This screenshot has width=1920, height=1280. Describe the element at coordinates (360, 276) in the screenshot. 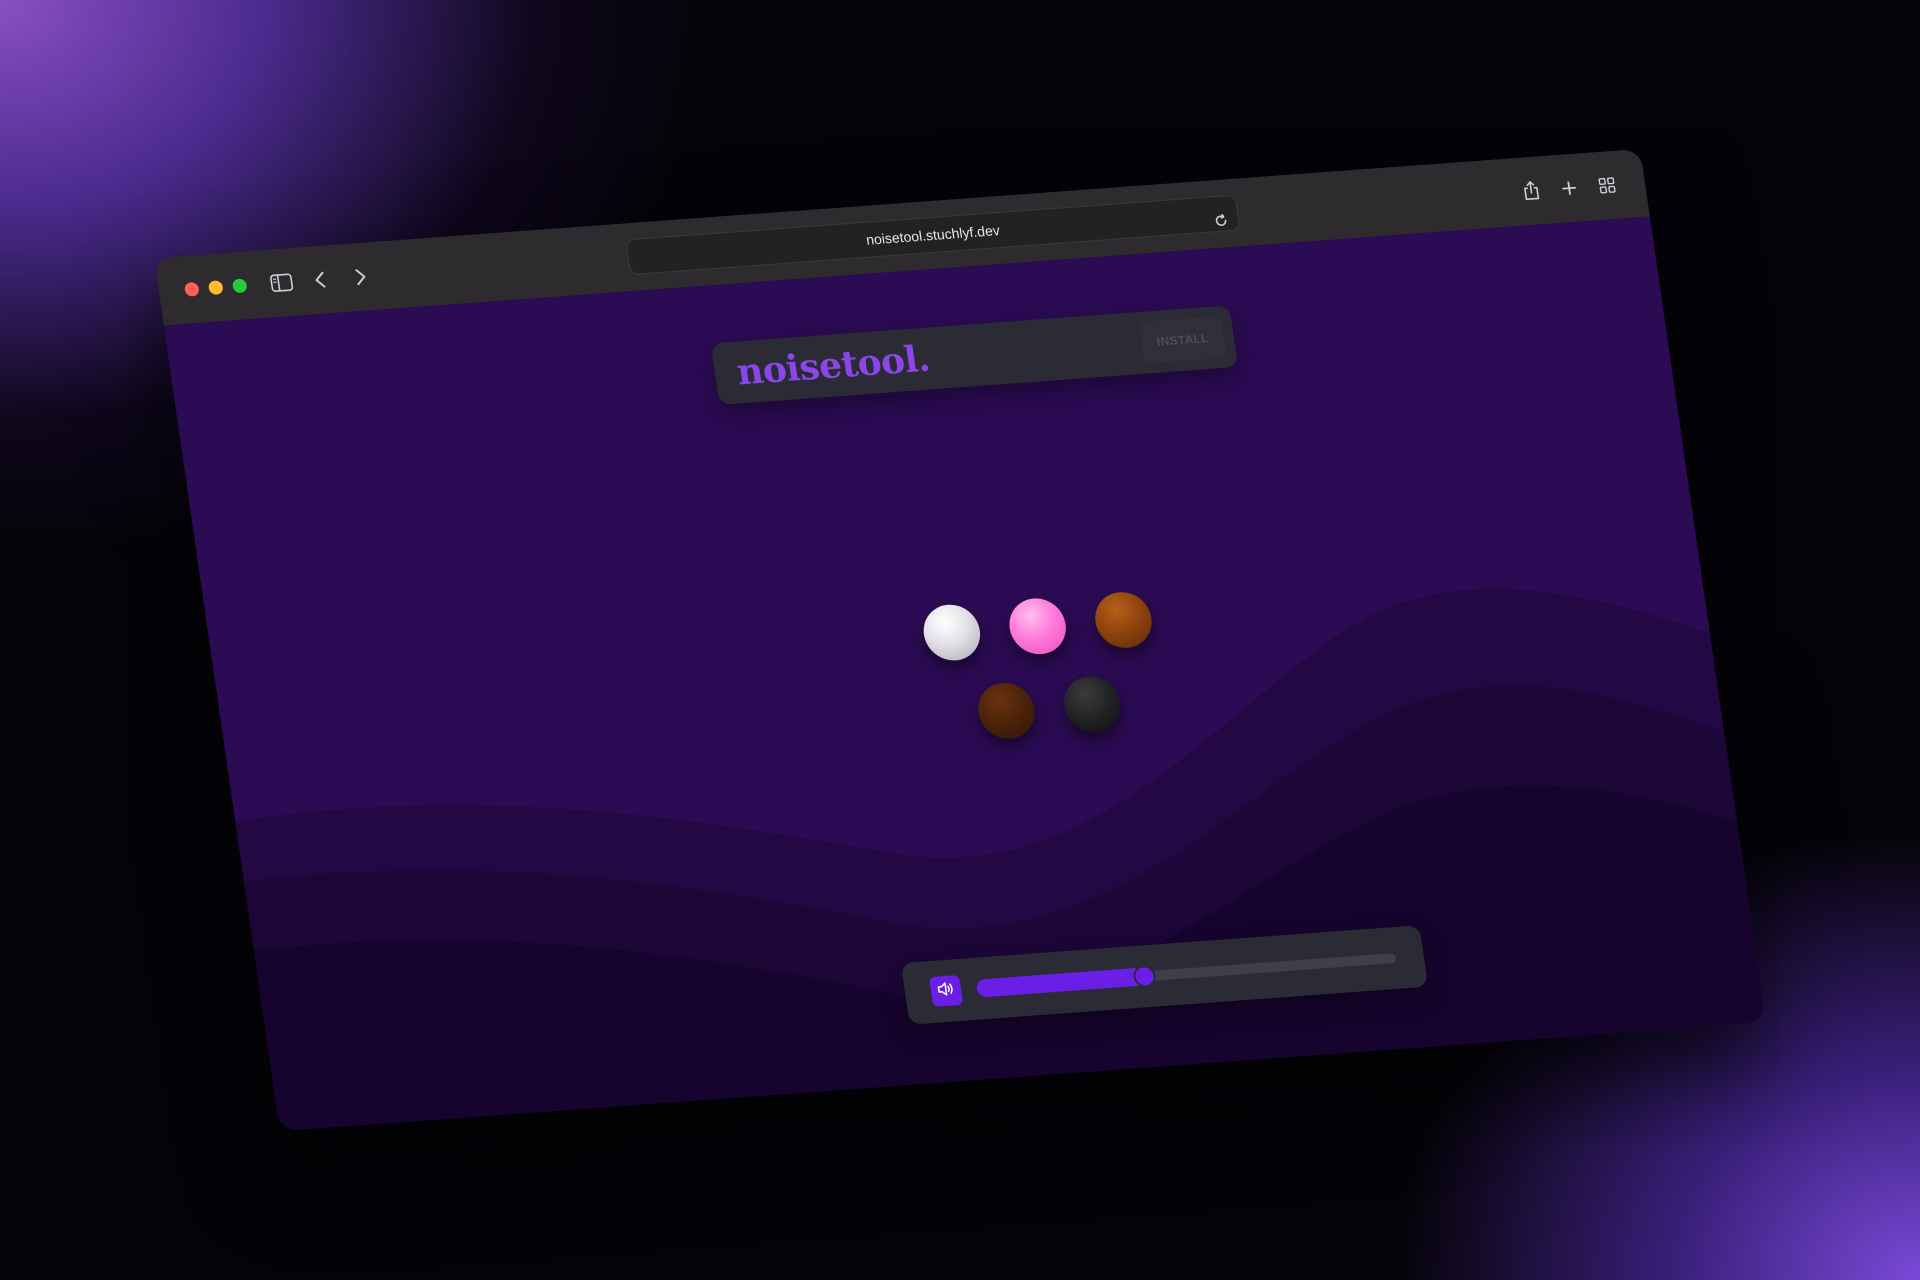

I see `forward-icon` at that location.